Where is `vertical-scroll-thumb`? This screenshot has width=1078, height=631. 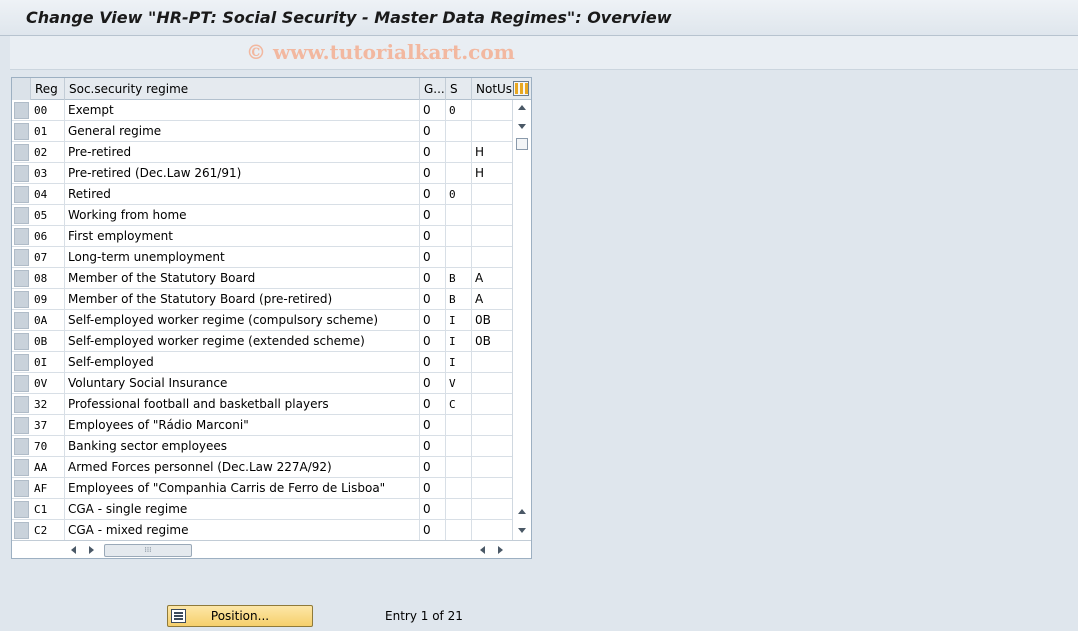 vertical-scroll-thumb is located at coordinates (522, 144).